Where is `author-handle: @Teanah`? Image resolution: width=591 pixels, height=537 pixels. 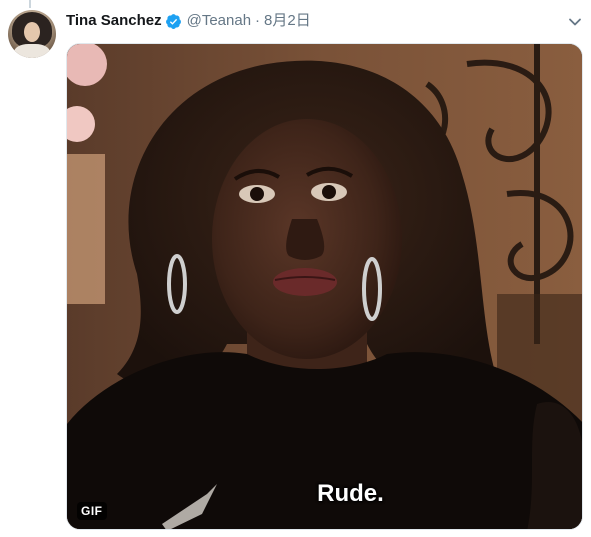
author-handle: @Teanah is located at coordinates (219, 21).